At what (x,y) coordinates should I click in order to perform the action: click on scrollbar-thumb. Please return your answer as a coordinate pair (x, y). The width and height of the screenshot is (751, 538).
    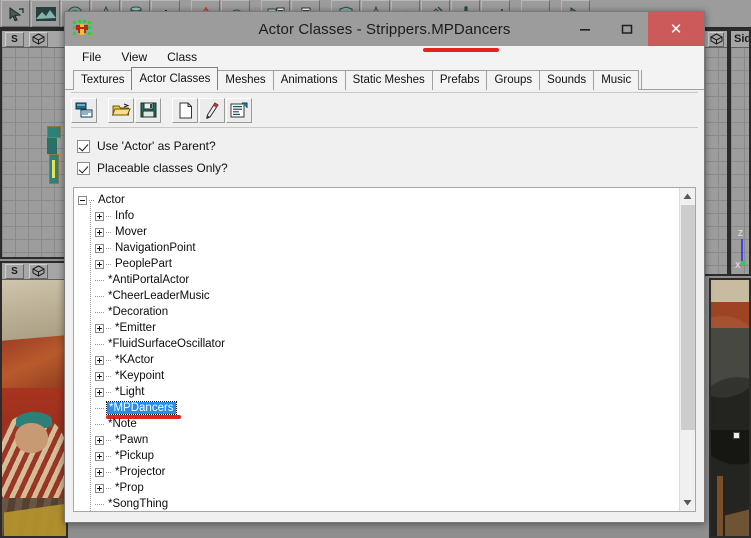
    Looking at the image, I should click on (687, 318).